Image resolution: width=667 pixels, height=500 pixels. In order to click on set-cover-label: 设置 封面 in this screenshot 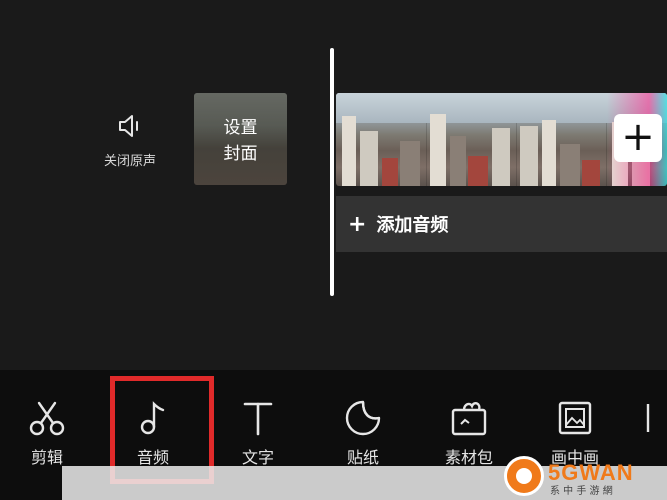, I will do `click(240, 141)`.